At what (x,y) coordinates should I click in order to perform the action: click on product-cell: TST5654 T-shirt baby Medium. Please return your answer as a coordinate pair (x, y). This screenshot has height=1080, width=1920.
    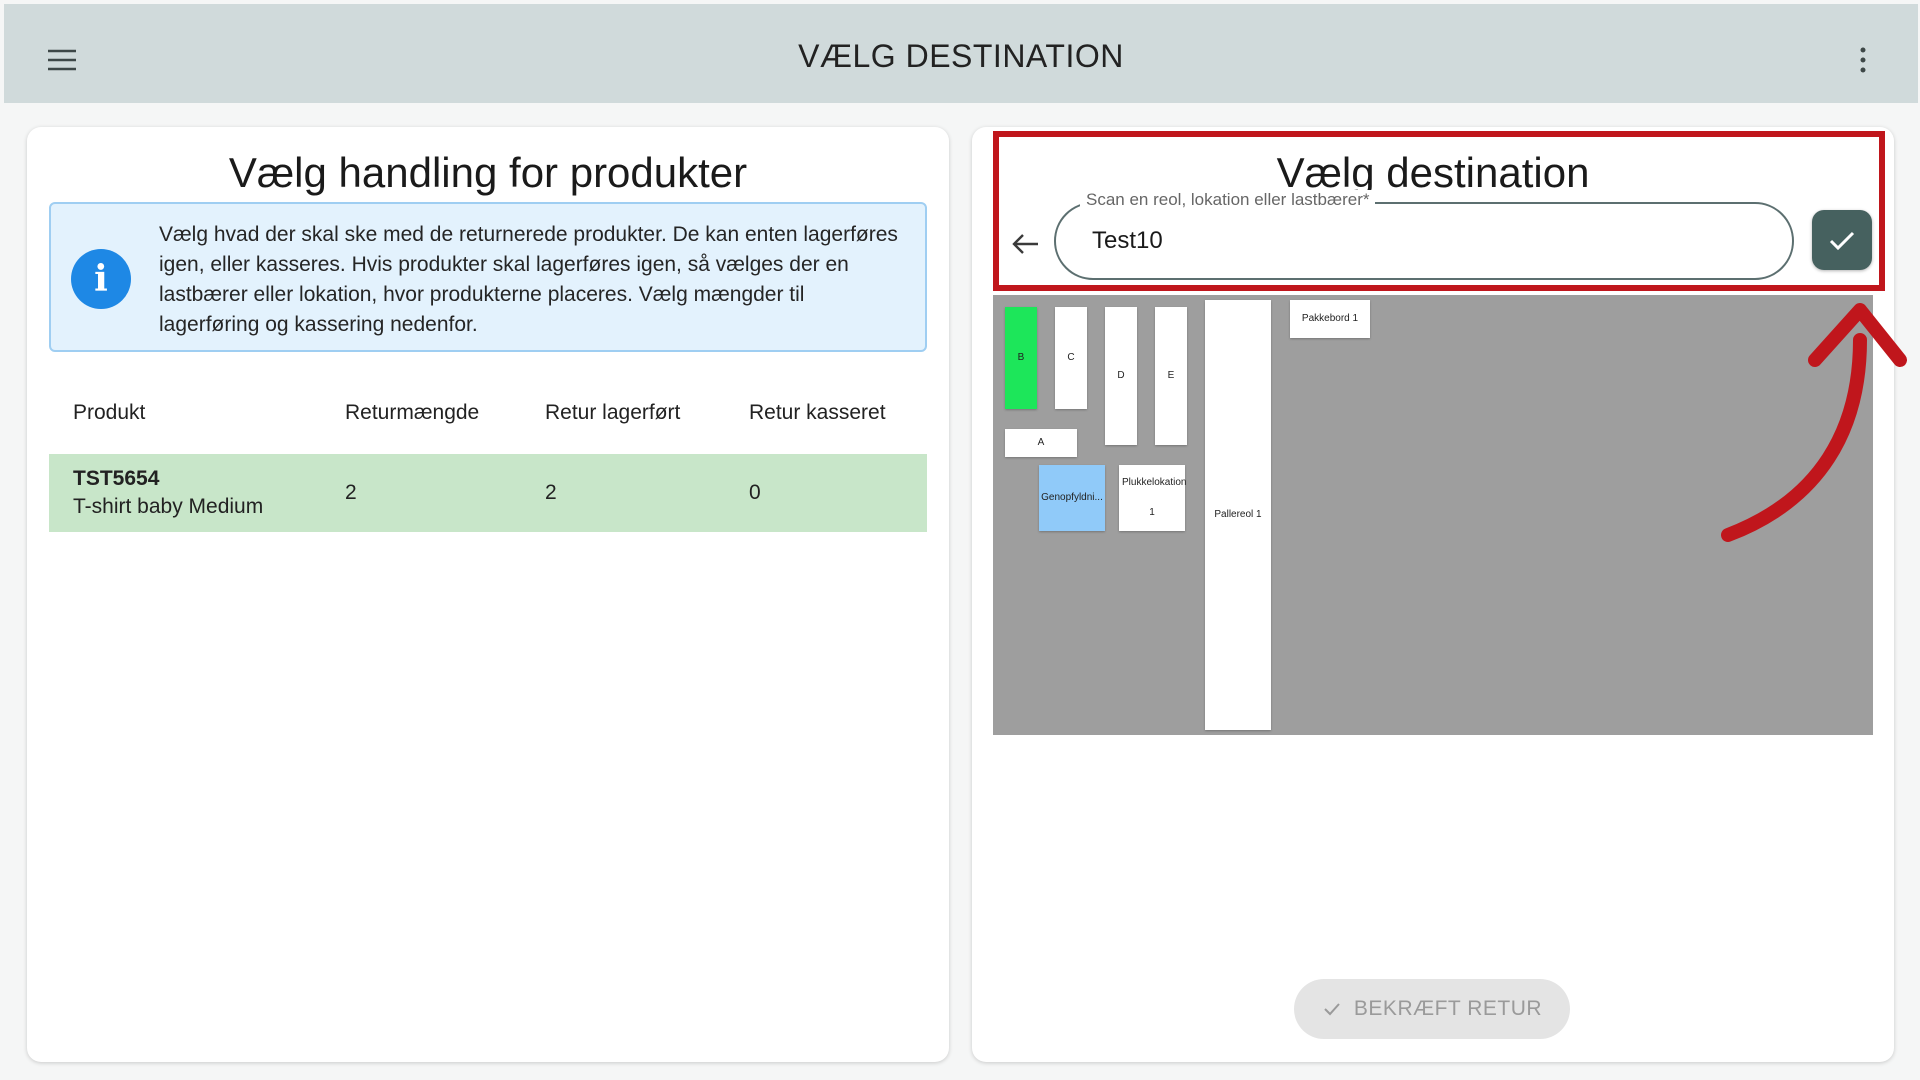
    Looking at the image, I should click on (185, 493).